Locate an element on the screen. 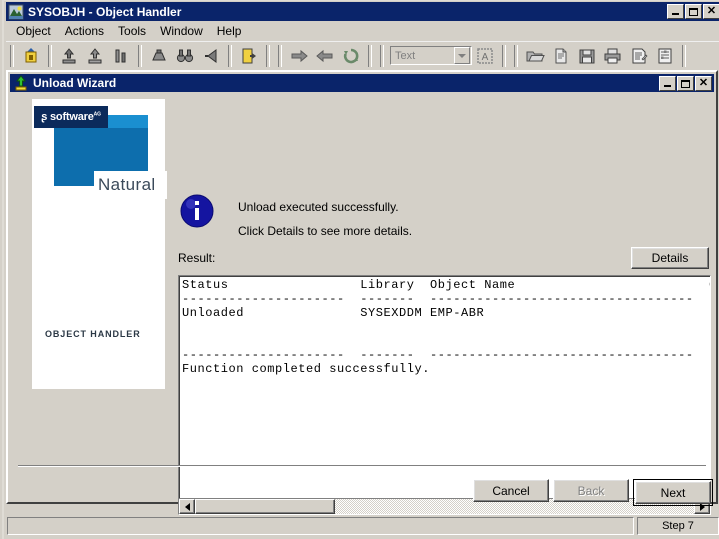  wizard-title-text: Unload Wizard is located at coordinates (75, 83).